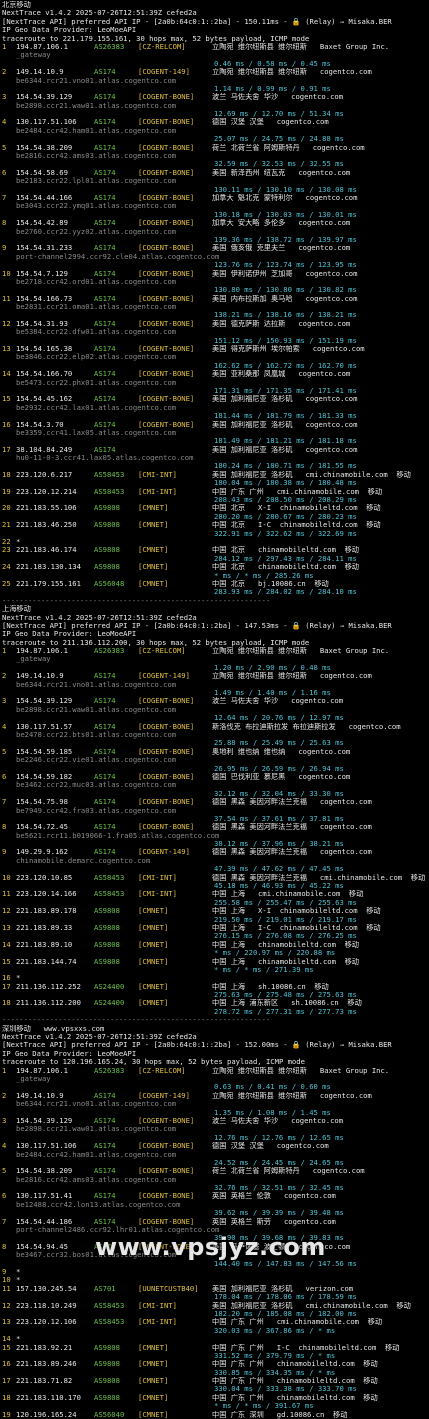 The width and height of the screenshot is (429, 1419). Describe the element at coordinates (279, 1162) in the screenshot. I see `hop-rtt: 24.52 ms / 24.45 ms / 24.65 ms` at that location.